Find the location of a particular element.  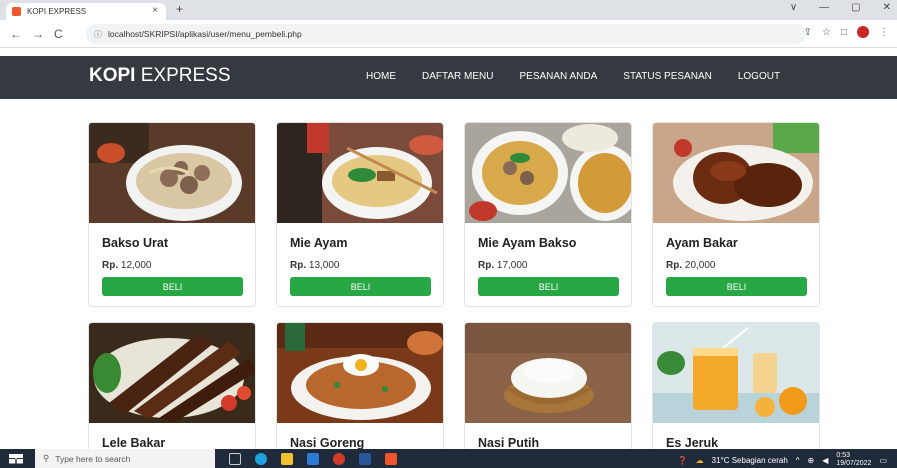

product-name: Nasi Putih is located at coordinates (509, 443).